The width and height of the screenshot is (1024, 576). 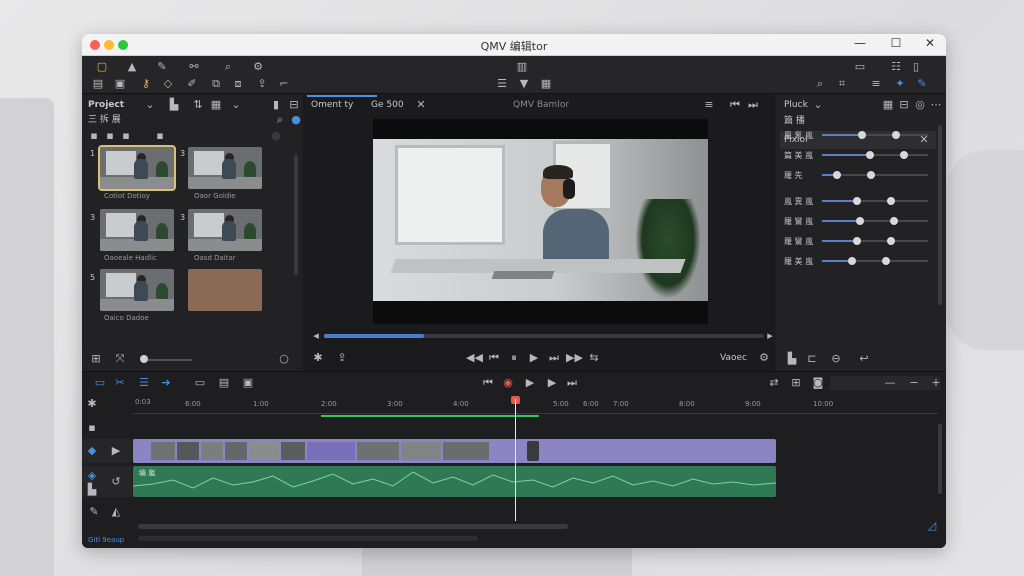 What do you see at coordinates (836, 359) in the screenshot?
I see `preview-icon: ⊖` at bounding box center [836, 359].